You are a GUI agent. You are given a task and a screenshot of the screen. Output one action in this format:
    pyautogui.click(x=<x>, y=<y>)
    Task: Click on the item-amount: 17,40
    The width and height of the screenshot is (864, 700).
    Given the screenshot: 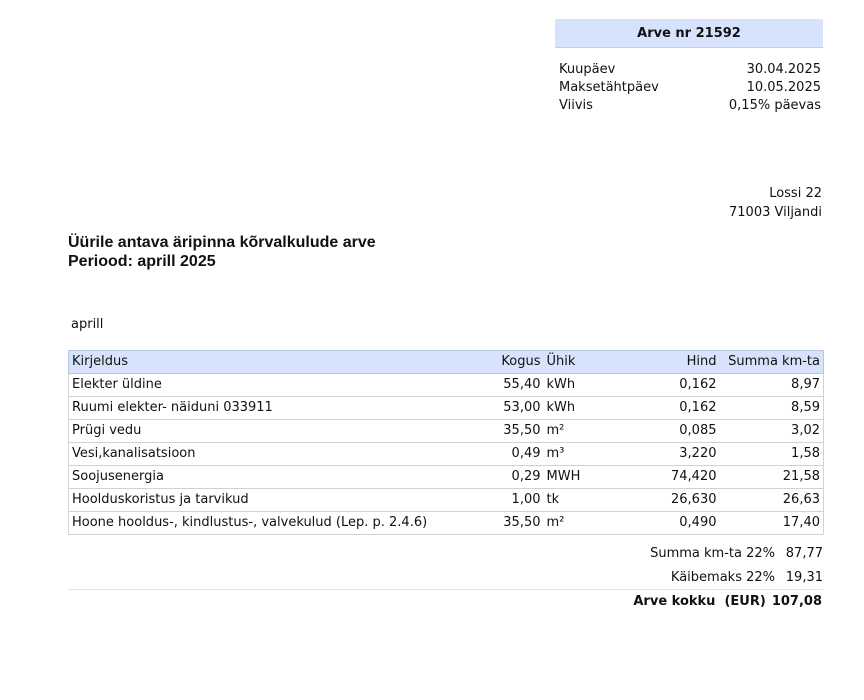 What is the action you would take?
    pyautogui.click(x=801, y=522)
    